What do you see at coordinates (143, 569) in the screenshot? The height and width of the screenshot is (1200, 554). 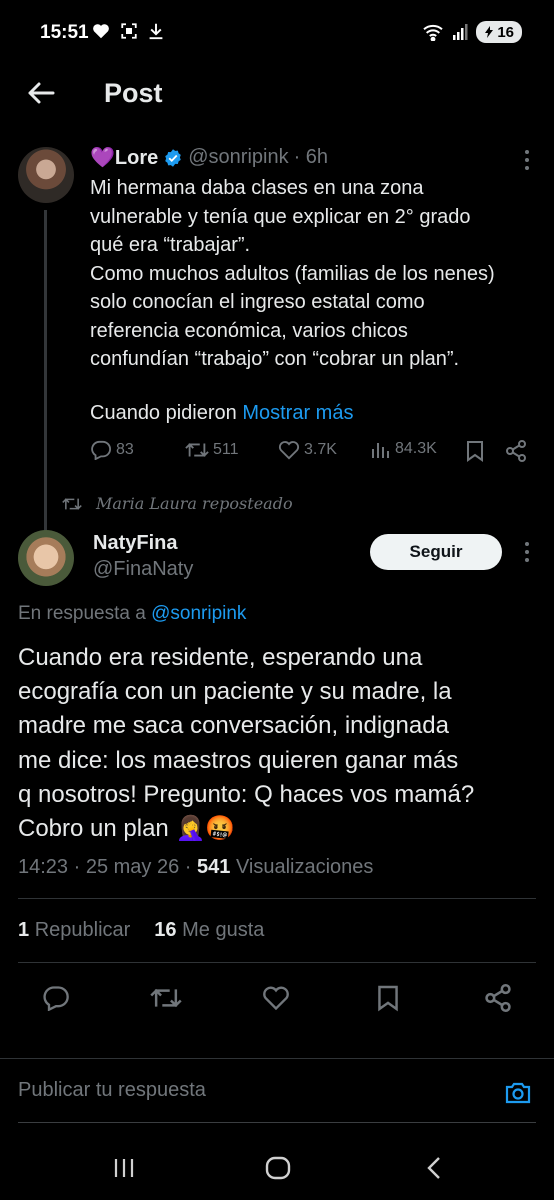 I see `author-handle: @FinaNaty` at bounding box center [143, 569].